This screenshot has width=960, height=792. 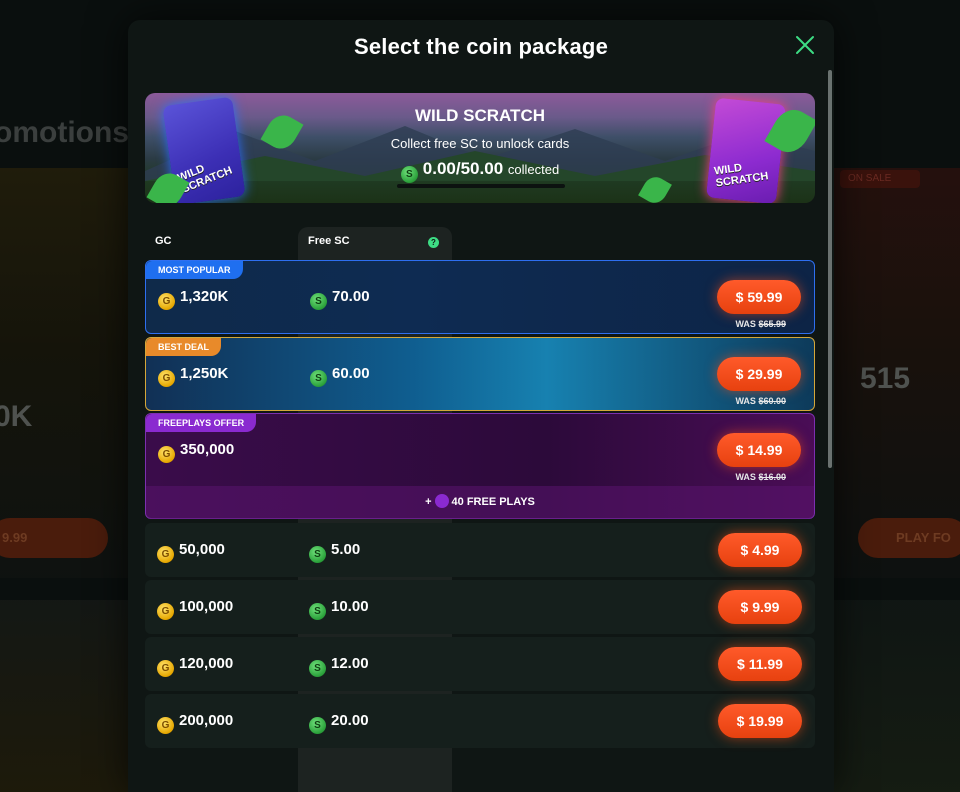 I want to click on buy-button: $ 59.99, so click(x=759, y=297).